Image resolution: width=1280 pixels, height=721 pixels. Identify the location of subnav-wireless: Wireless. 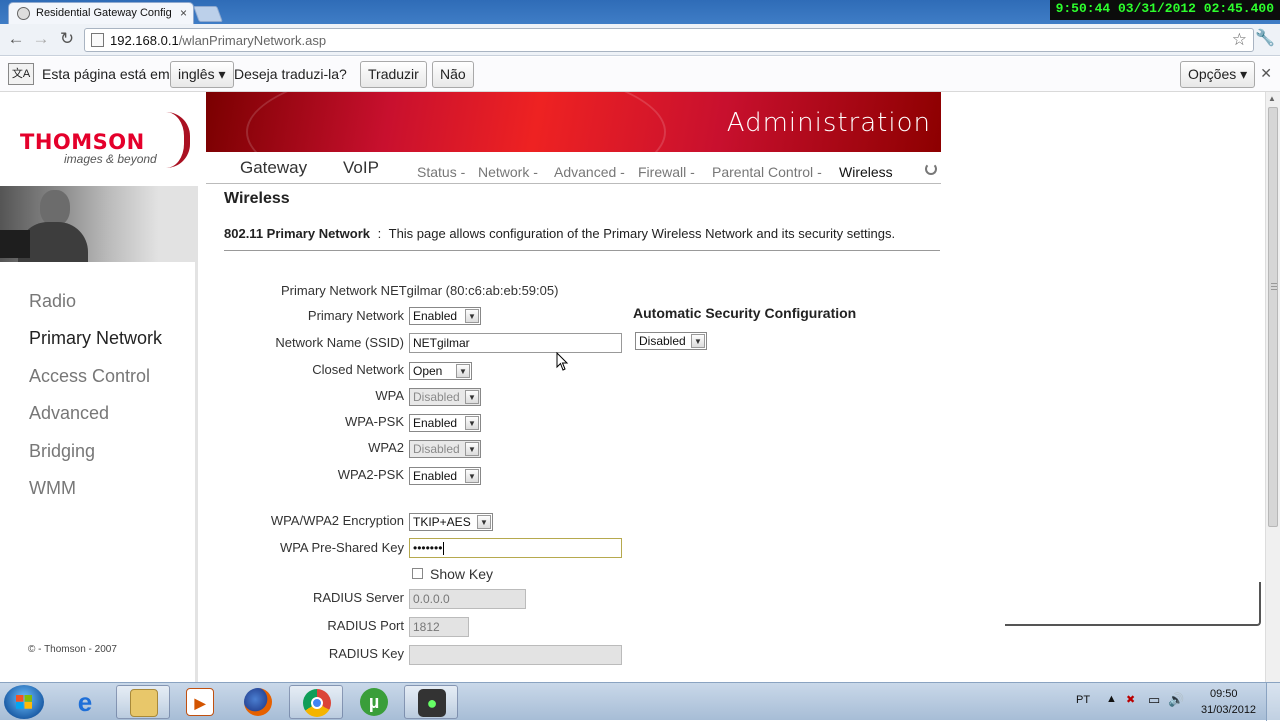
(866, 172).